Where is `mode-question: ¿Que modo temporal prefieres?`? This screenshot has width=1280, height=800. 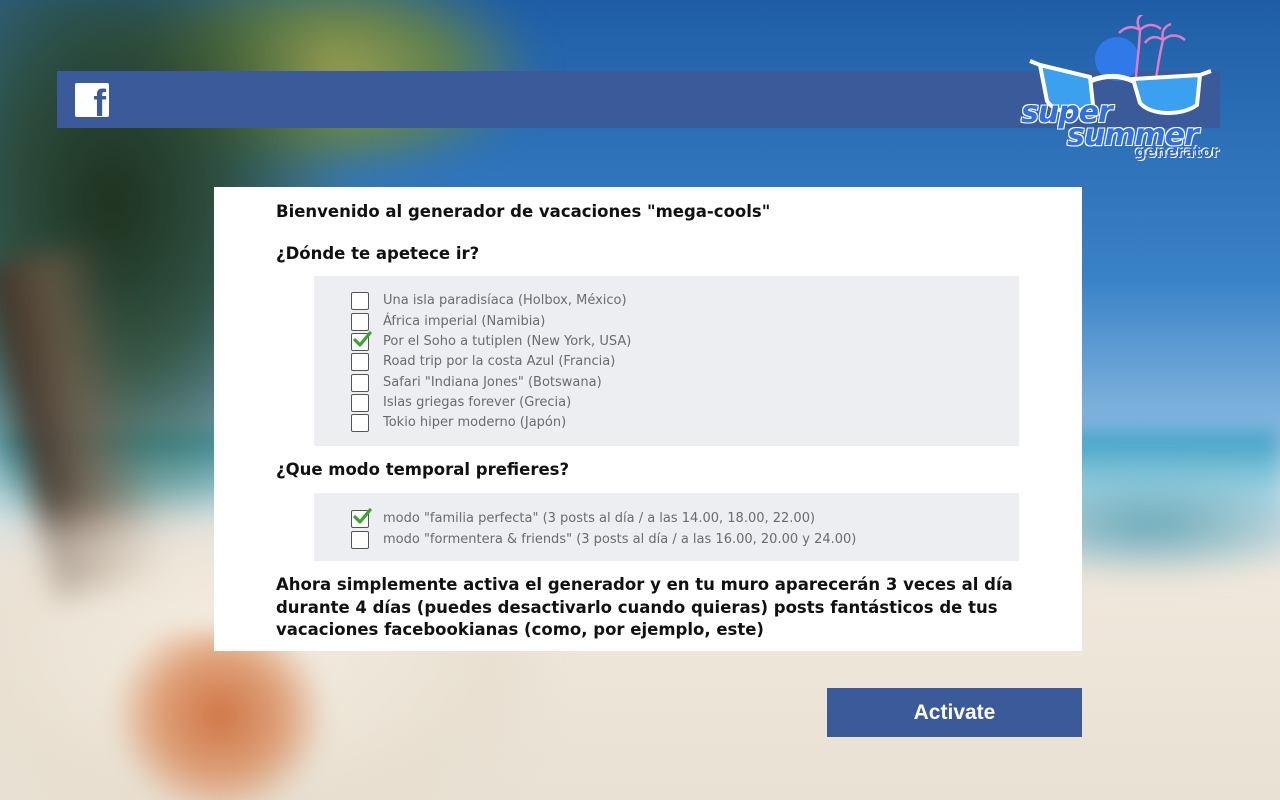
mode-question: ¿Que modo temporal prefieres? is located at coordinates (423, 469).